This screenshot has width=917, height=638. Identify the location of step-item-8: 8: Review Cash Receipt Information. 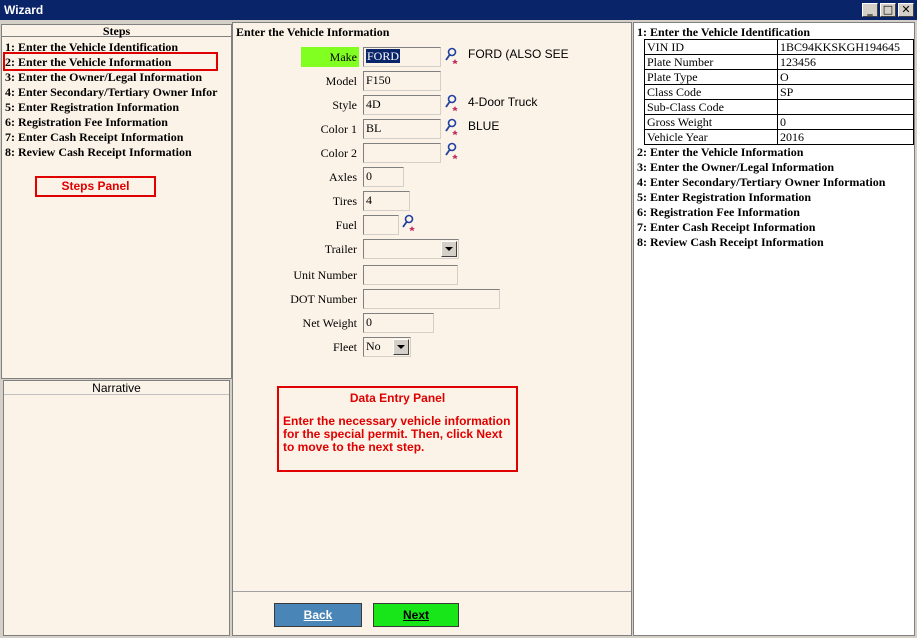
(98, 152).